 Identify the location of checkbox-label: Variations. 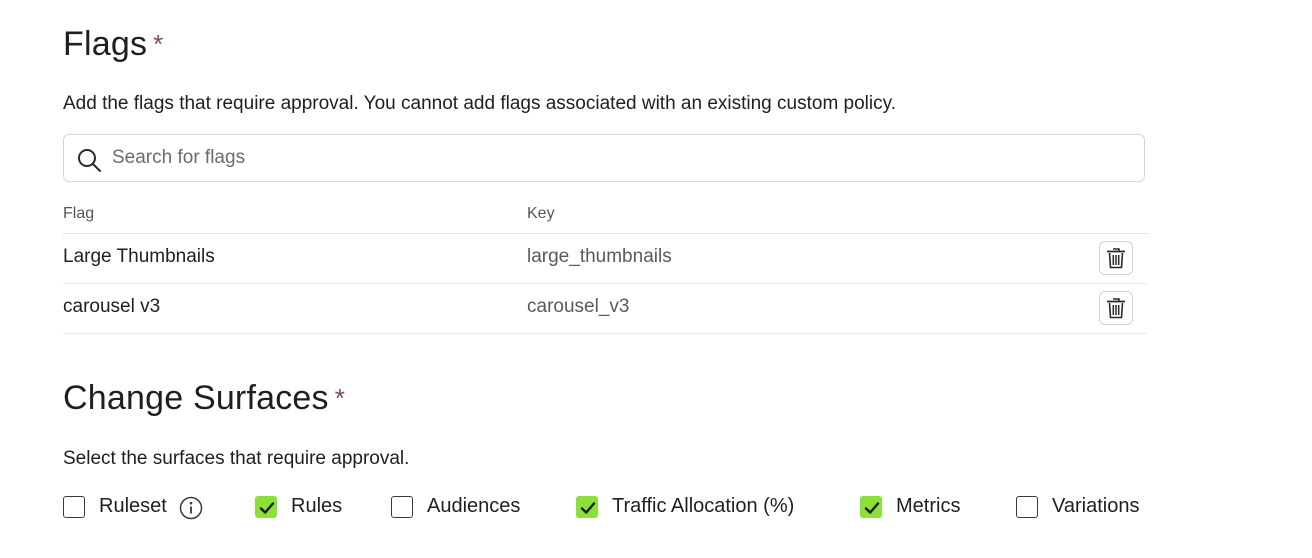
(1096, 506).